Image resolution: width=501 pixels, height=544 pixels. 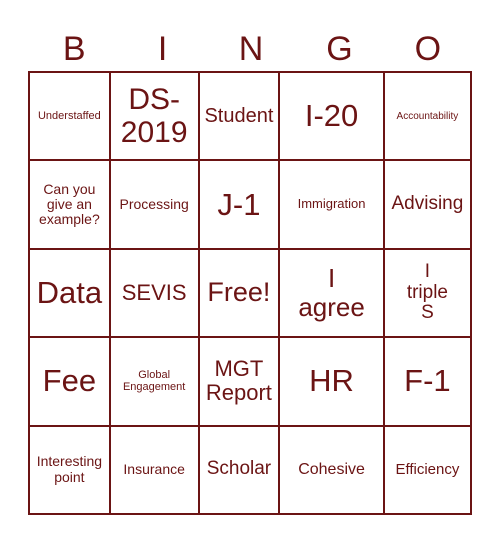 I want to click on bingo-cell: MGT Report, so click(x=239, y=381).